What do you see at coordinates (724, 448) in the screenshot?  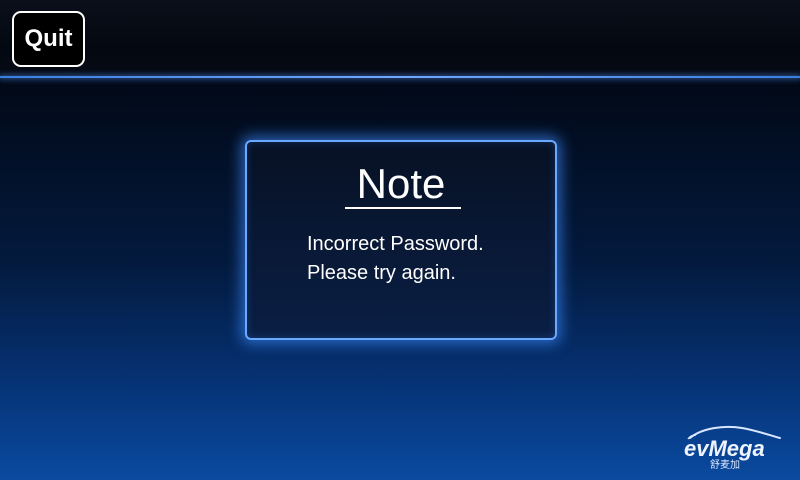 I see `logo-brand-text: evMega` at bounding box center [724, 448].